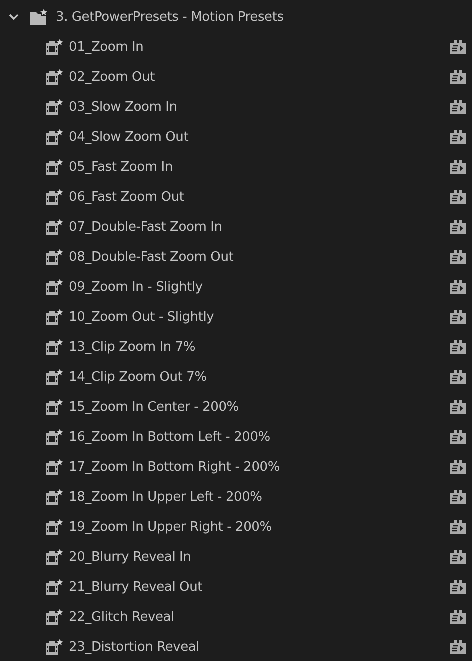  What do you see at coordinates (259, 167) in the screenshot?
I see `preset-name: 05_Fast Zoom In` at bounding box center [259, 167].